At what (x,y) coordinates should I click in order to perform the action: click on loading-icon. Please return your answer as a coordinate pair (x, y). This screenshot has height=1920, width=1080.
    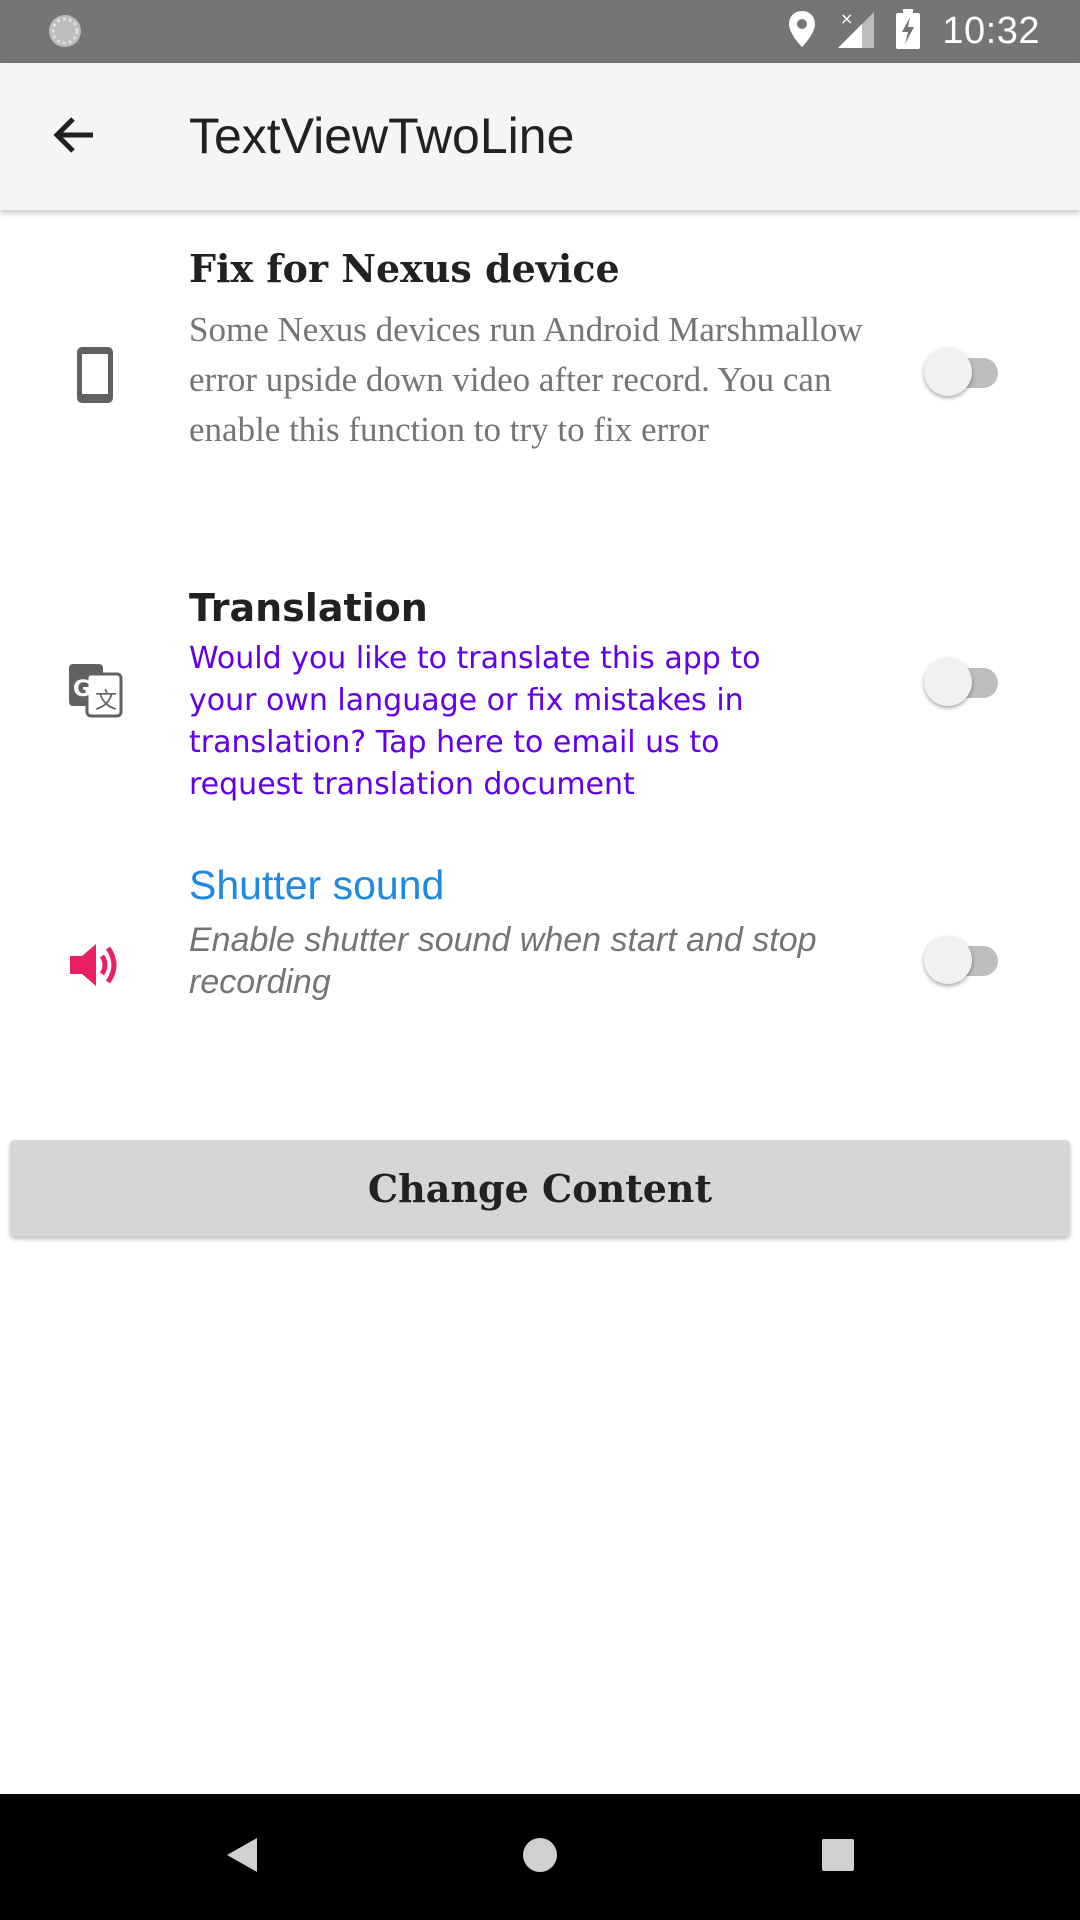
    Looking at the image, I should click on (65, 31).